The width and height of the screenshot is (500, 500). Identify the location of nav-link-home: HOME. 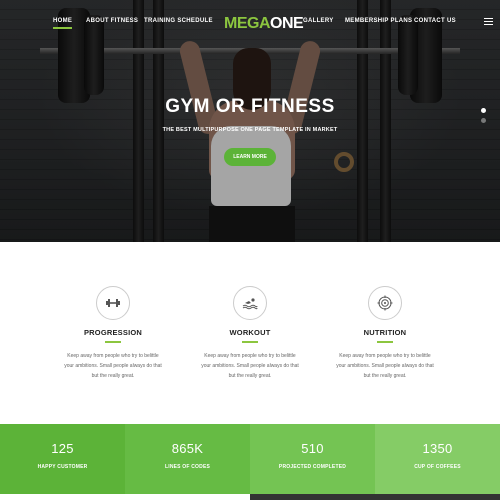
(63, 23).